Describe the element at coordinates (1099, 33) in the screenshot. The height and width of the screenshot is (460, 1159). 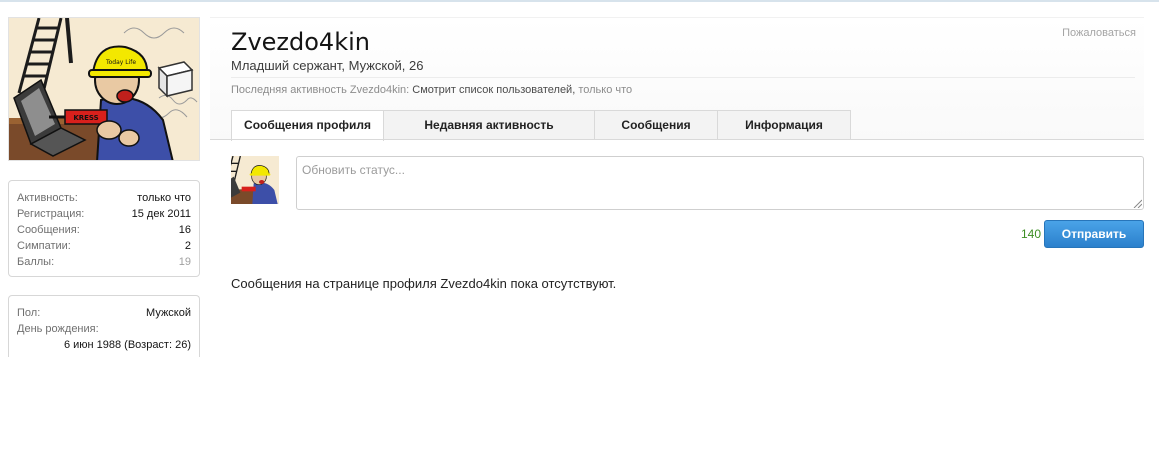
I see `report-link: Пожаловаться` at that location.